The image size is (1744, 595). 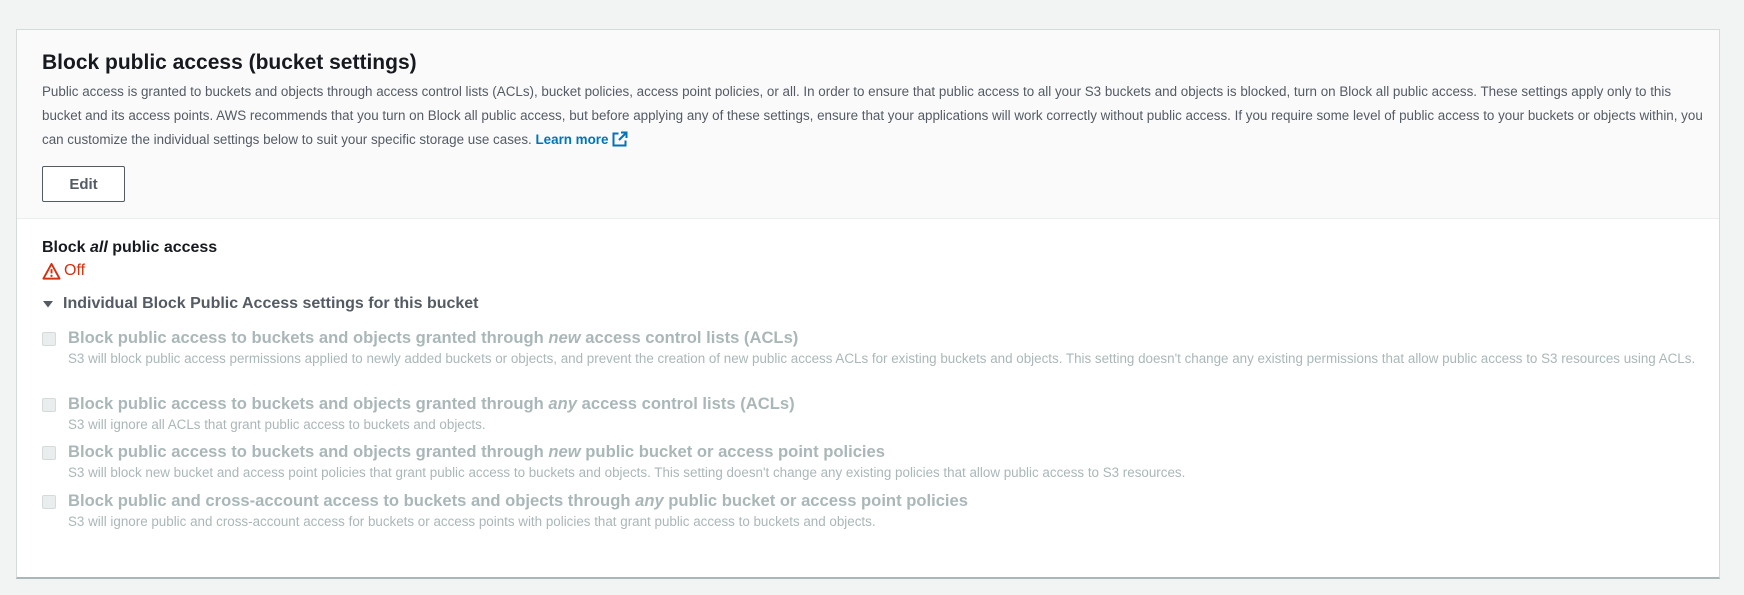 I want to click on block-all-status: Off, so click(x=868, y=271).